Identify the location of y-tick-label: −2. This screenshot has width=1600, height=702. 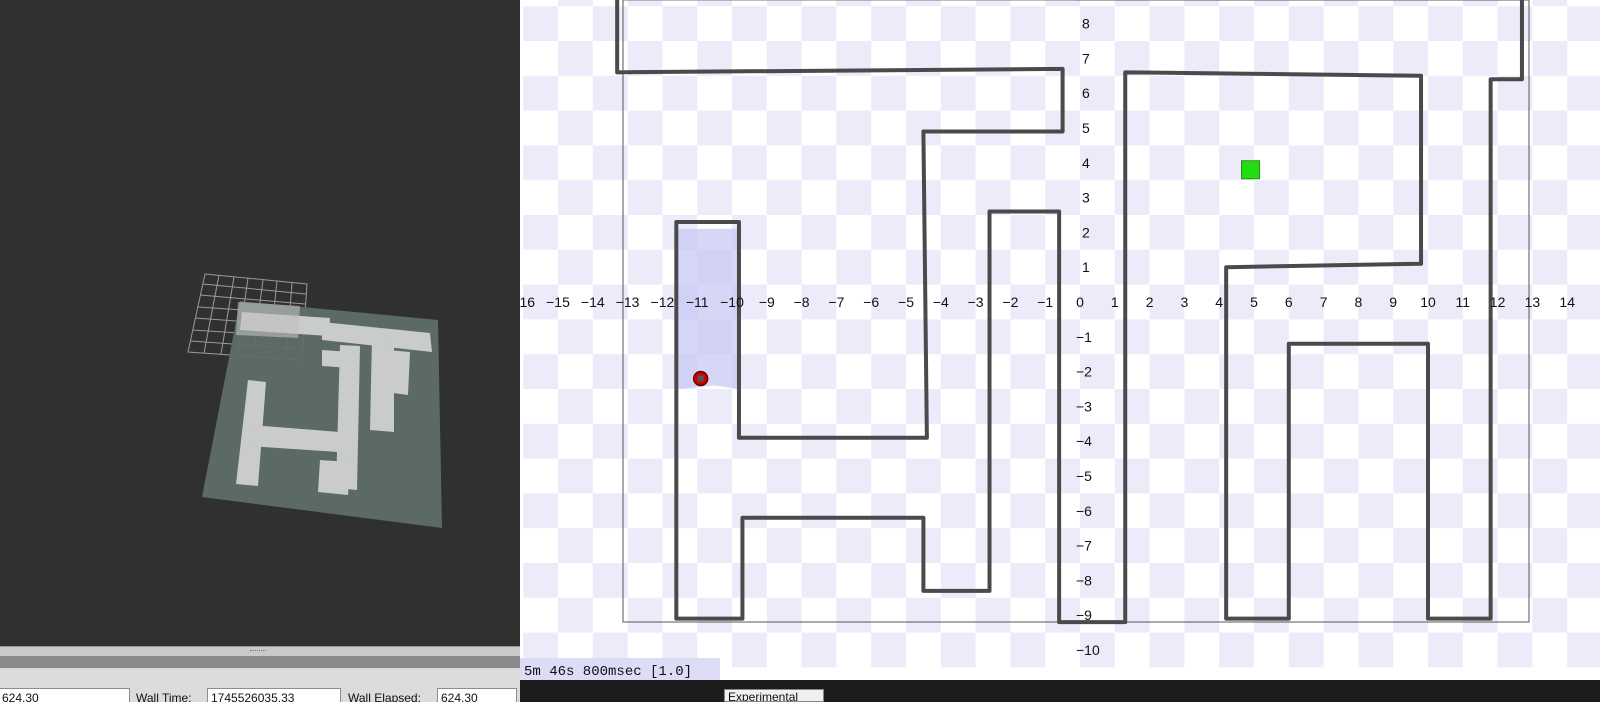
(1084, 372).